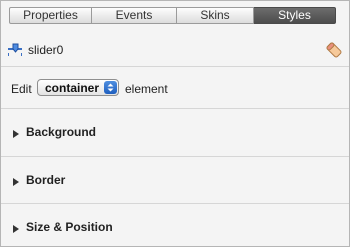  What do you see at coordinates (175, 51) in the screenshot?
I see `object-row: slider0` at bounding box center [175, 51].